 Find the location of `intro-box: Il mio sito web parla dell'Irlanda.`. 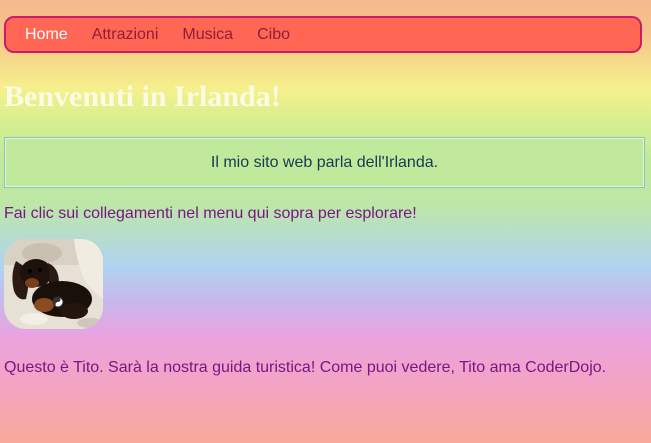

intro-box: Il mio sito web parla dell'Irlanda. is located at coordinates (324, 162).